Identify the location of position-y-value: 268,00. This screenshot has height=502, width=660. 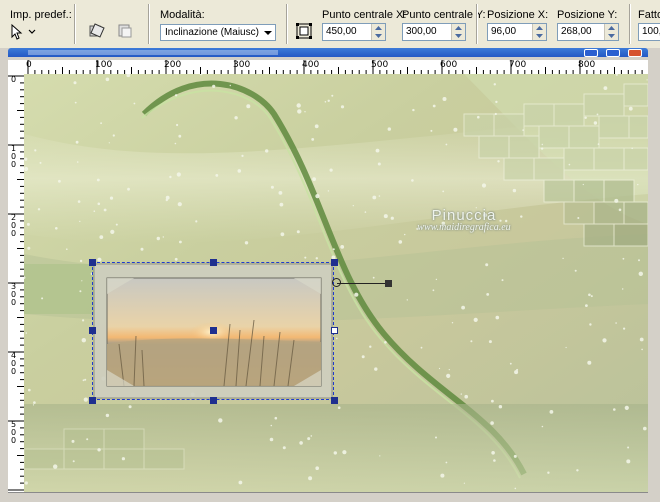
(576, 31).